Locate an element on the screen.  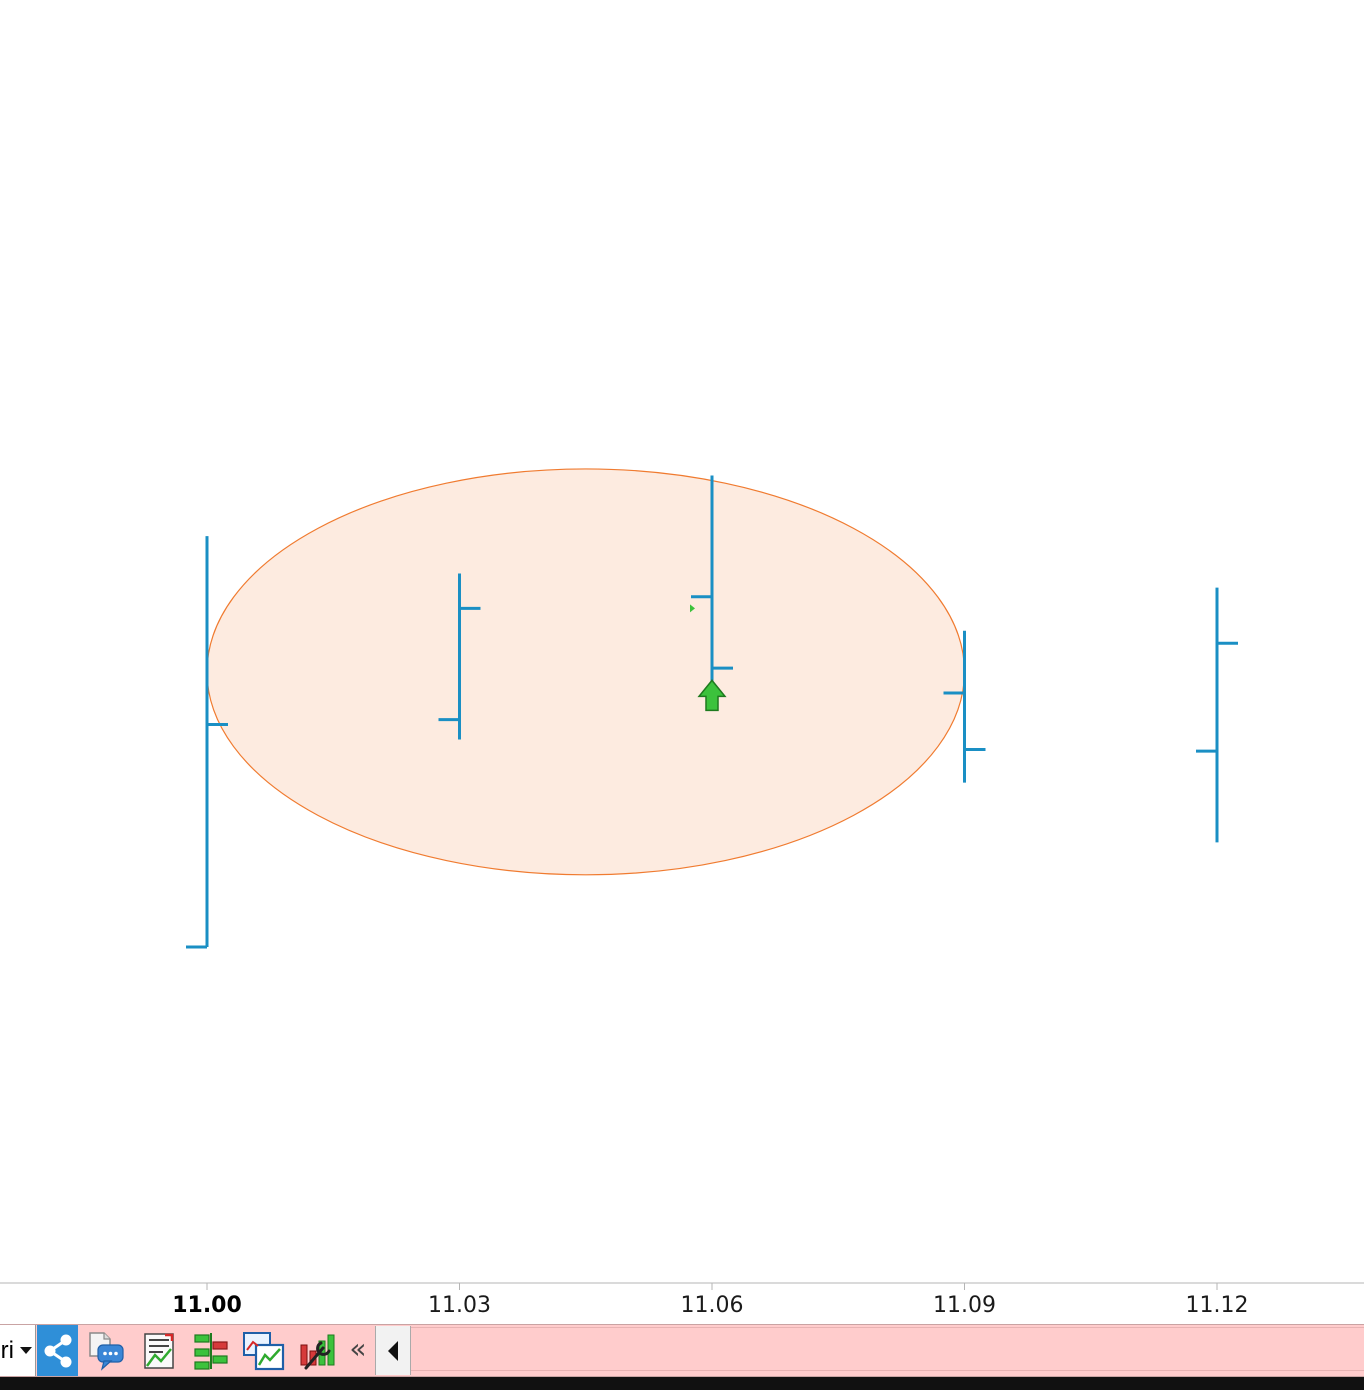
bottom-toolbar: ri « is located at coordinates (682, 1350).